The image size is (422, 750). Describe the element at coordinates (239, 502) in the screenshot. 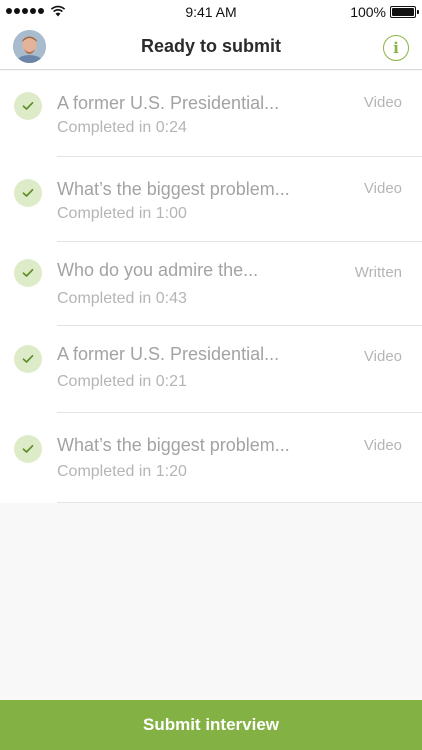

I see `divider` at that location.